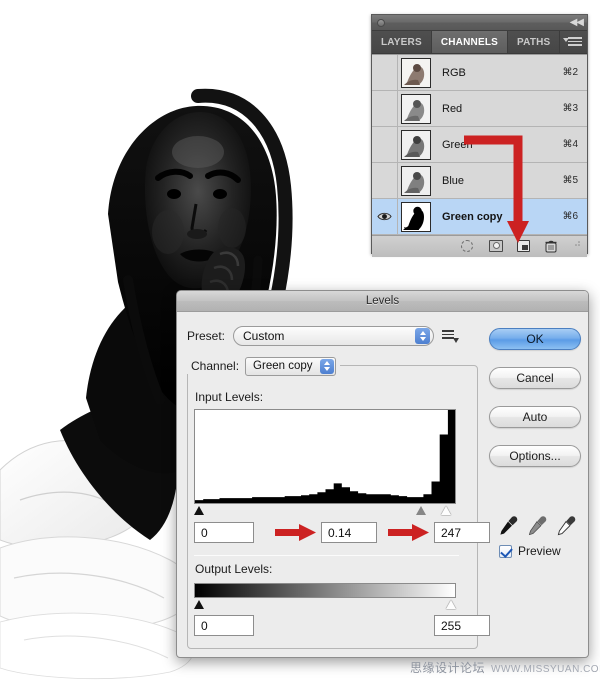 Image resolution: width=600 pixels, height=681 pixels. Describe the element at coordinates (326, 555) in the screenshot. I see `section-divider` at that location.